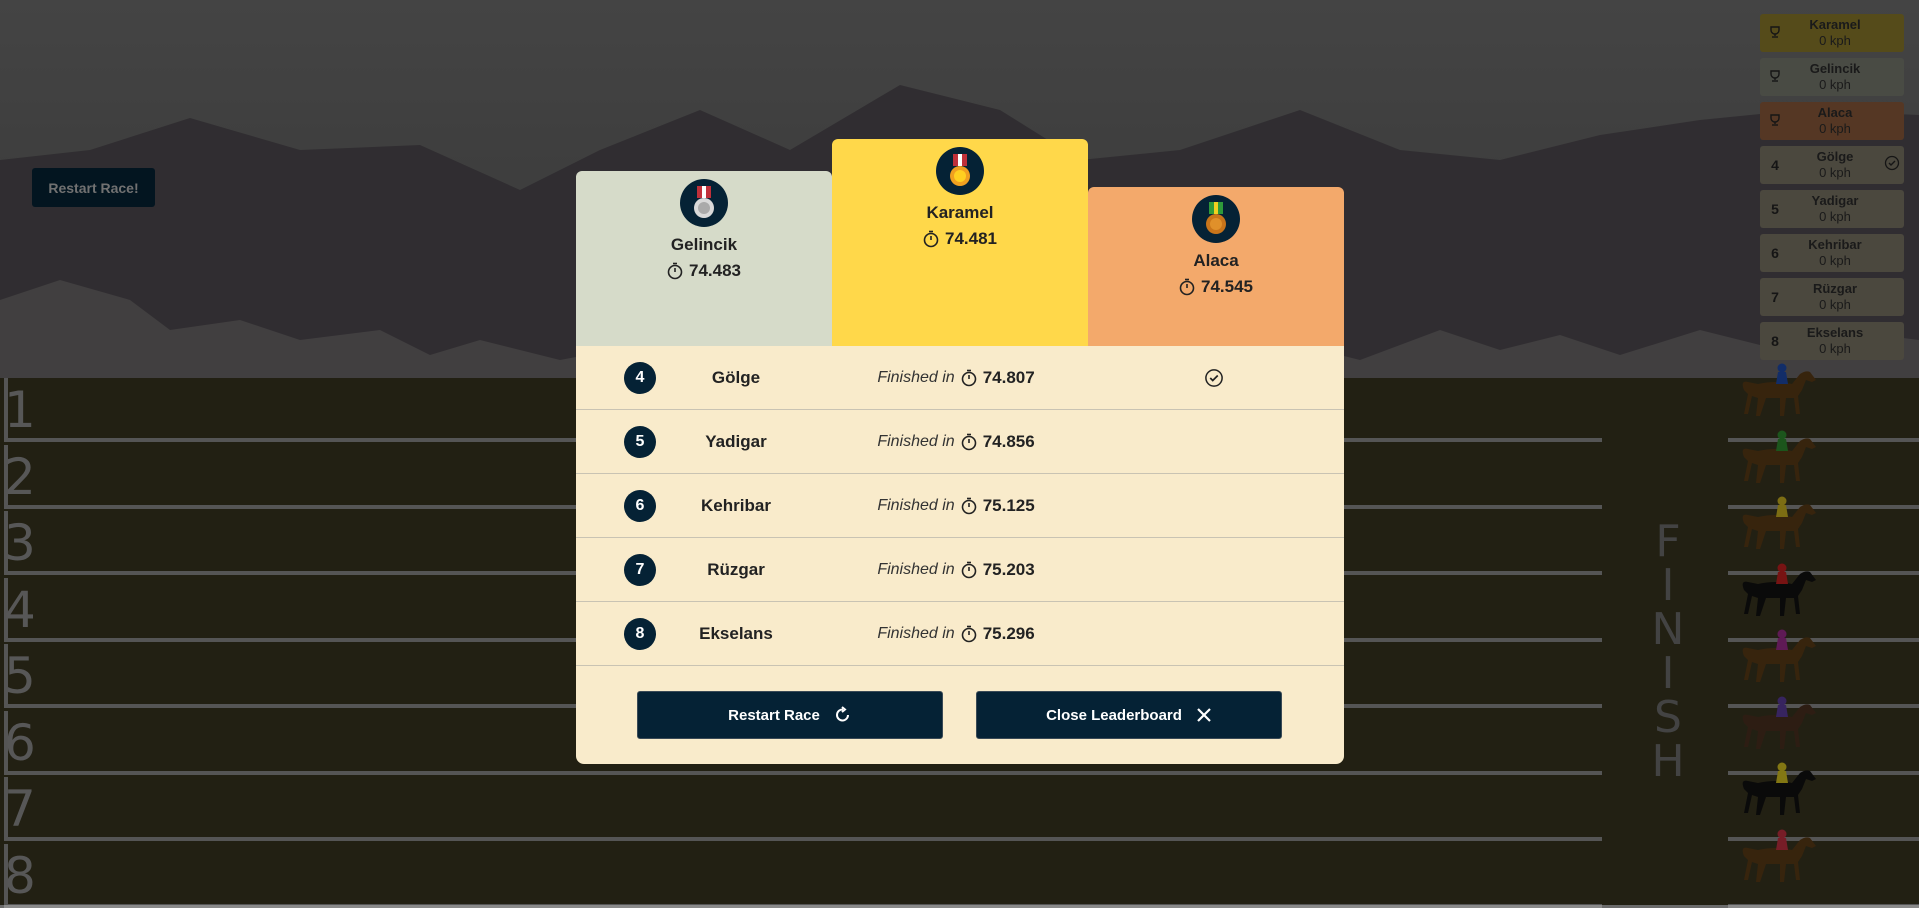 Image resolution: width=1919 pixels, height=908 pixels. I want to click on horse-name: Ekselans, so click(736, 633).